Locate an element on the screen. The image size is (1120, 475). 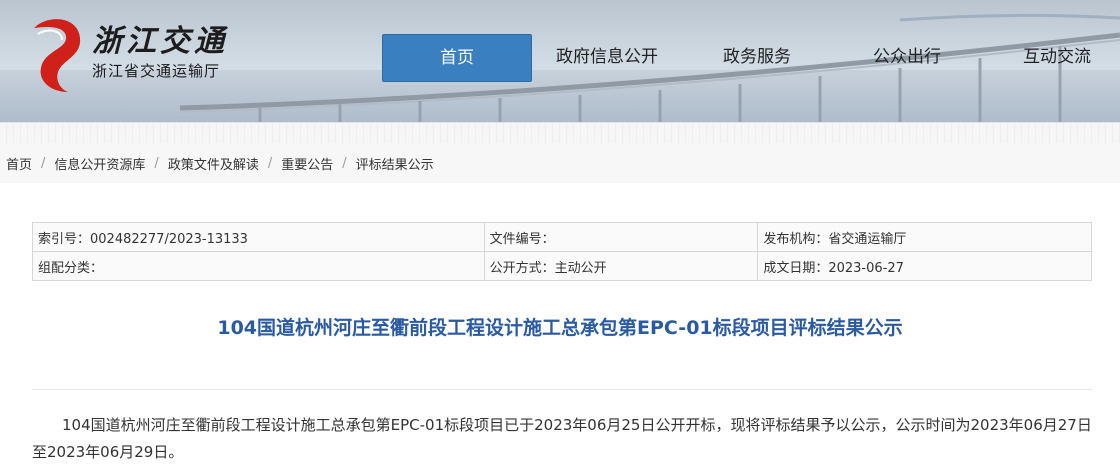
logo-title: 浙江交通 is located at coordinates (160, 41).